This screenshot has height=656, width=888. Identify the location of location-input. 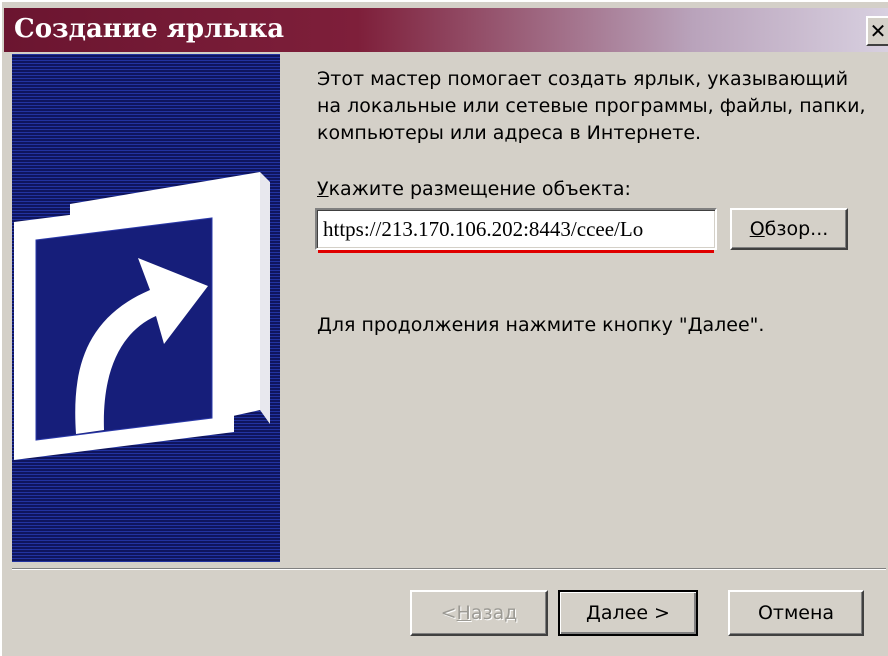
(516, 229).